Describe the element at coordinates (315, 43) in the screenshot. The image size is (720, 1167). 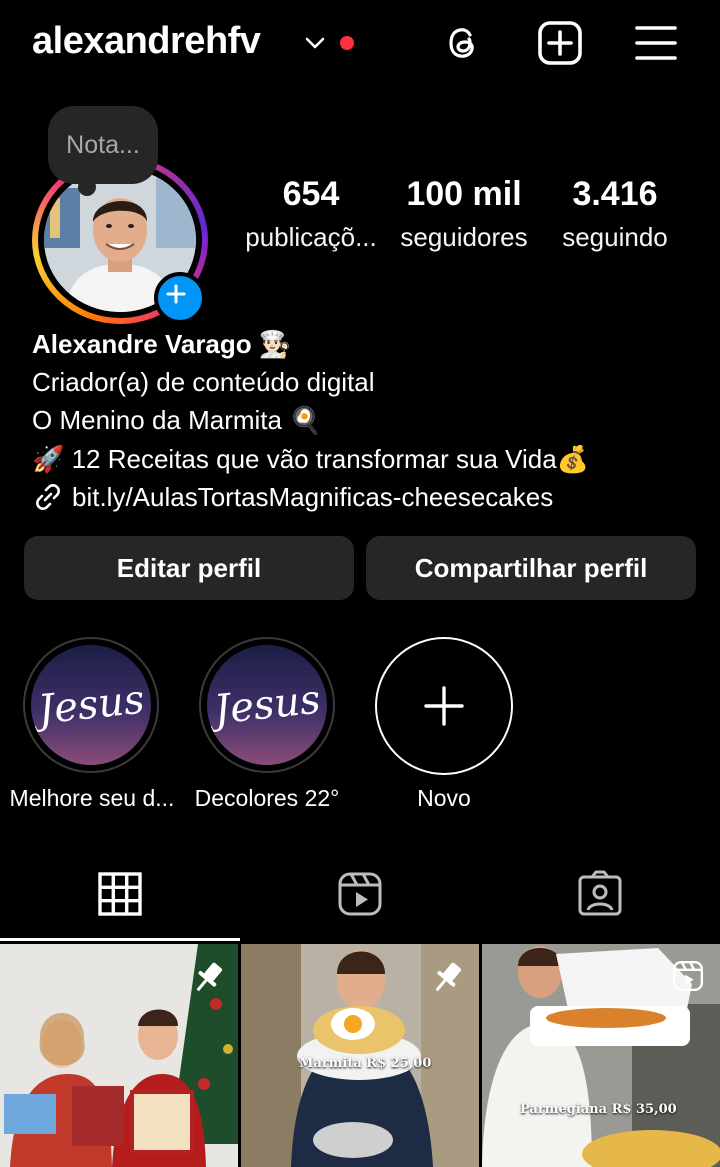
I see `chevron-down-icon` at that location.